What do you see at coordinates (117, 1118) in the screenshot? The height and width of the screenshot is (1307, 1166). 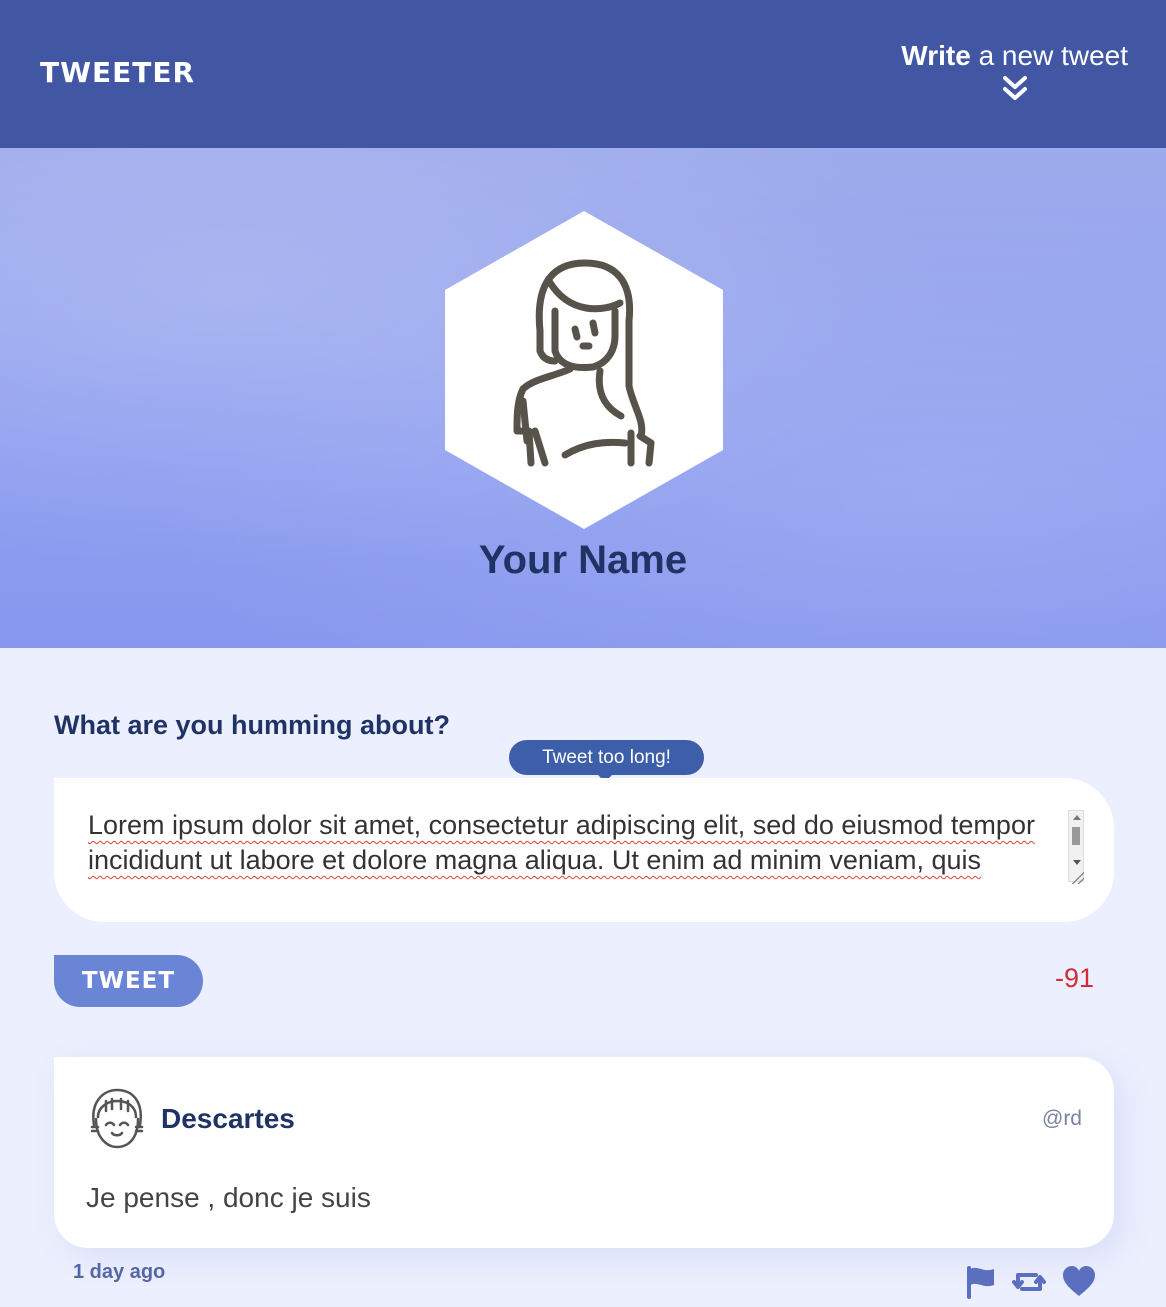 I see `author-avatar-icon` at bounding box center [117, 1118].